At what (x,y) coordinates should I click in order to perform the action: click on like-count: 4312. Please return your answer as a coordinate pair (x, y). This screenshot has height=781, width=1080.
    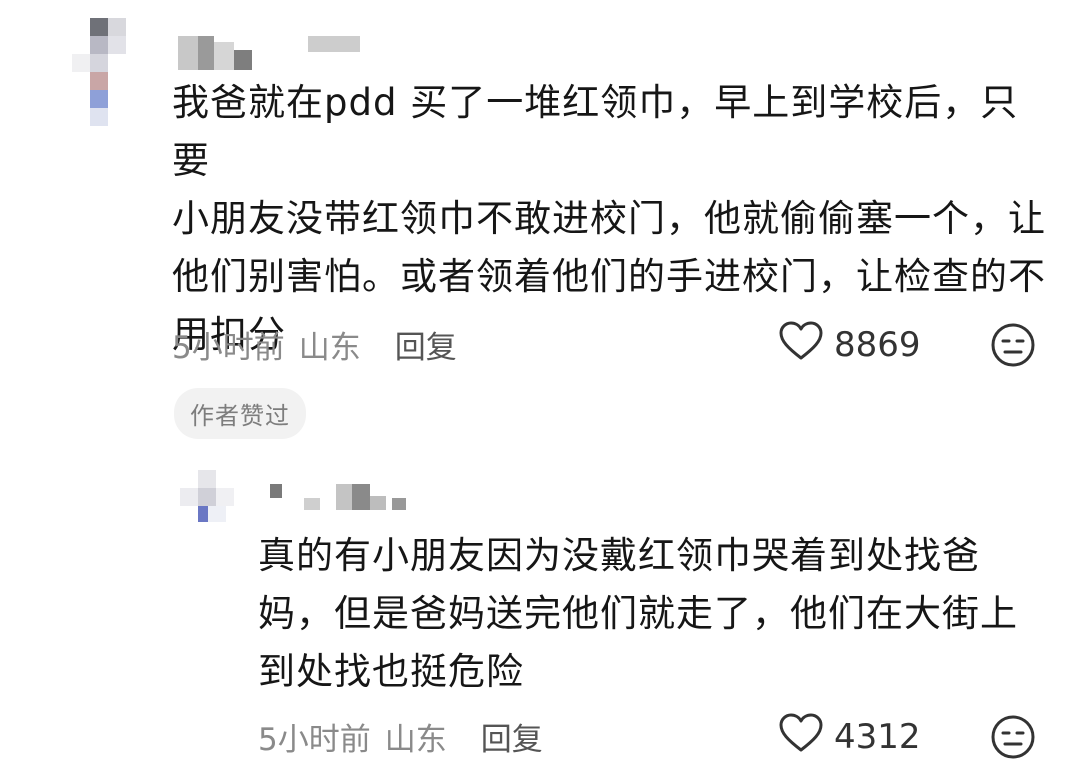
    Looking at the image, I should click on (877, 737).